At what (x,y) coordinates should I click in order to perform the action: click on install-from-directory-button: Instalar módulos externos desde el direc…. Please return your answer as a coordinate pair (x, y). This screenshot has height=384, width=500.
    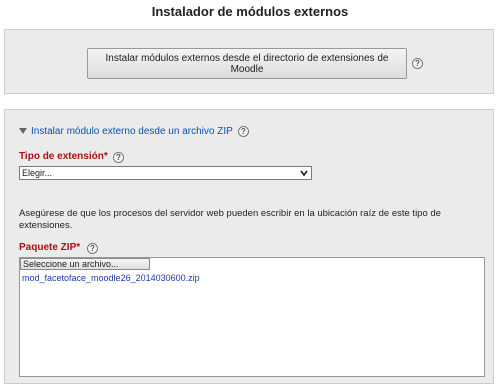
    Looking at the image, I should click on (247, 63).